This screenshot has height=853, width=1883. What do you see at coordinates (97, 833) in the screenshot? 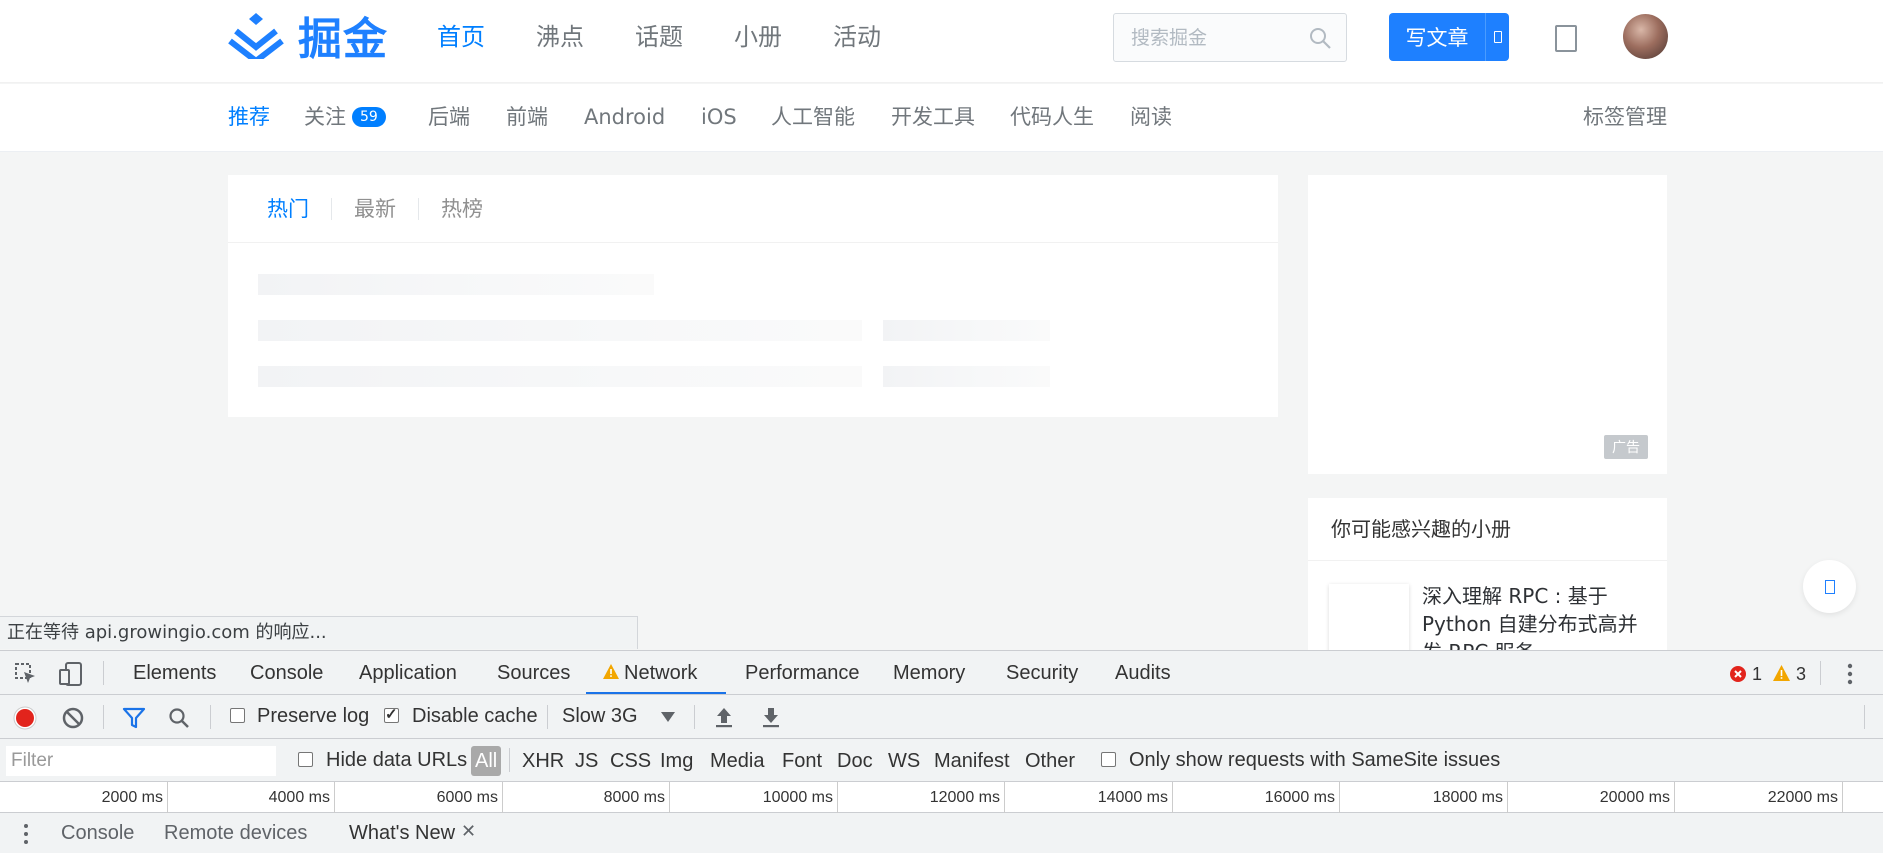
I see `drawer-tab-console: Console` at bounding box center [97, 833].